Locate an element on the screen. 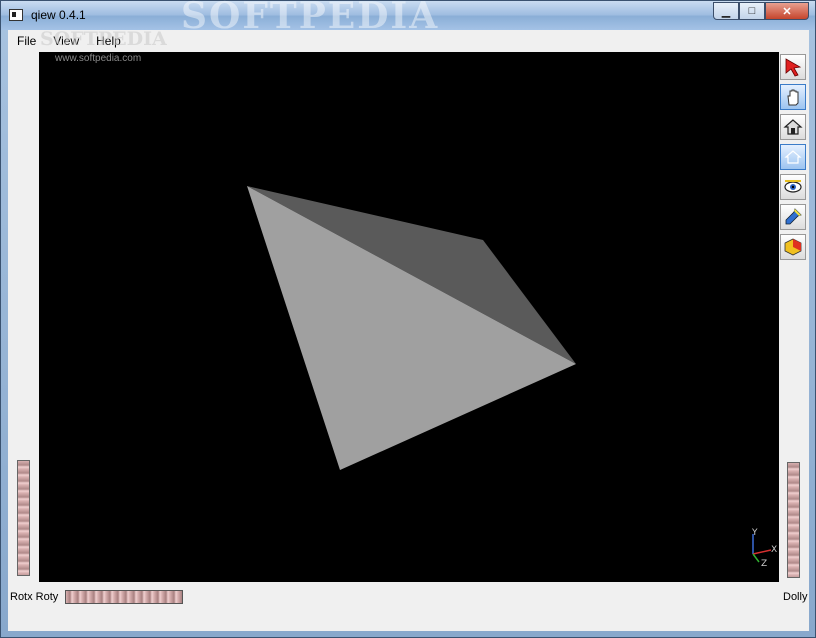  app-icon is located at coordinates (16, 15).